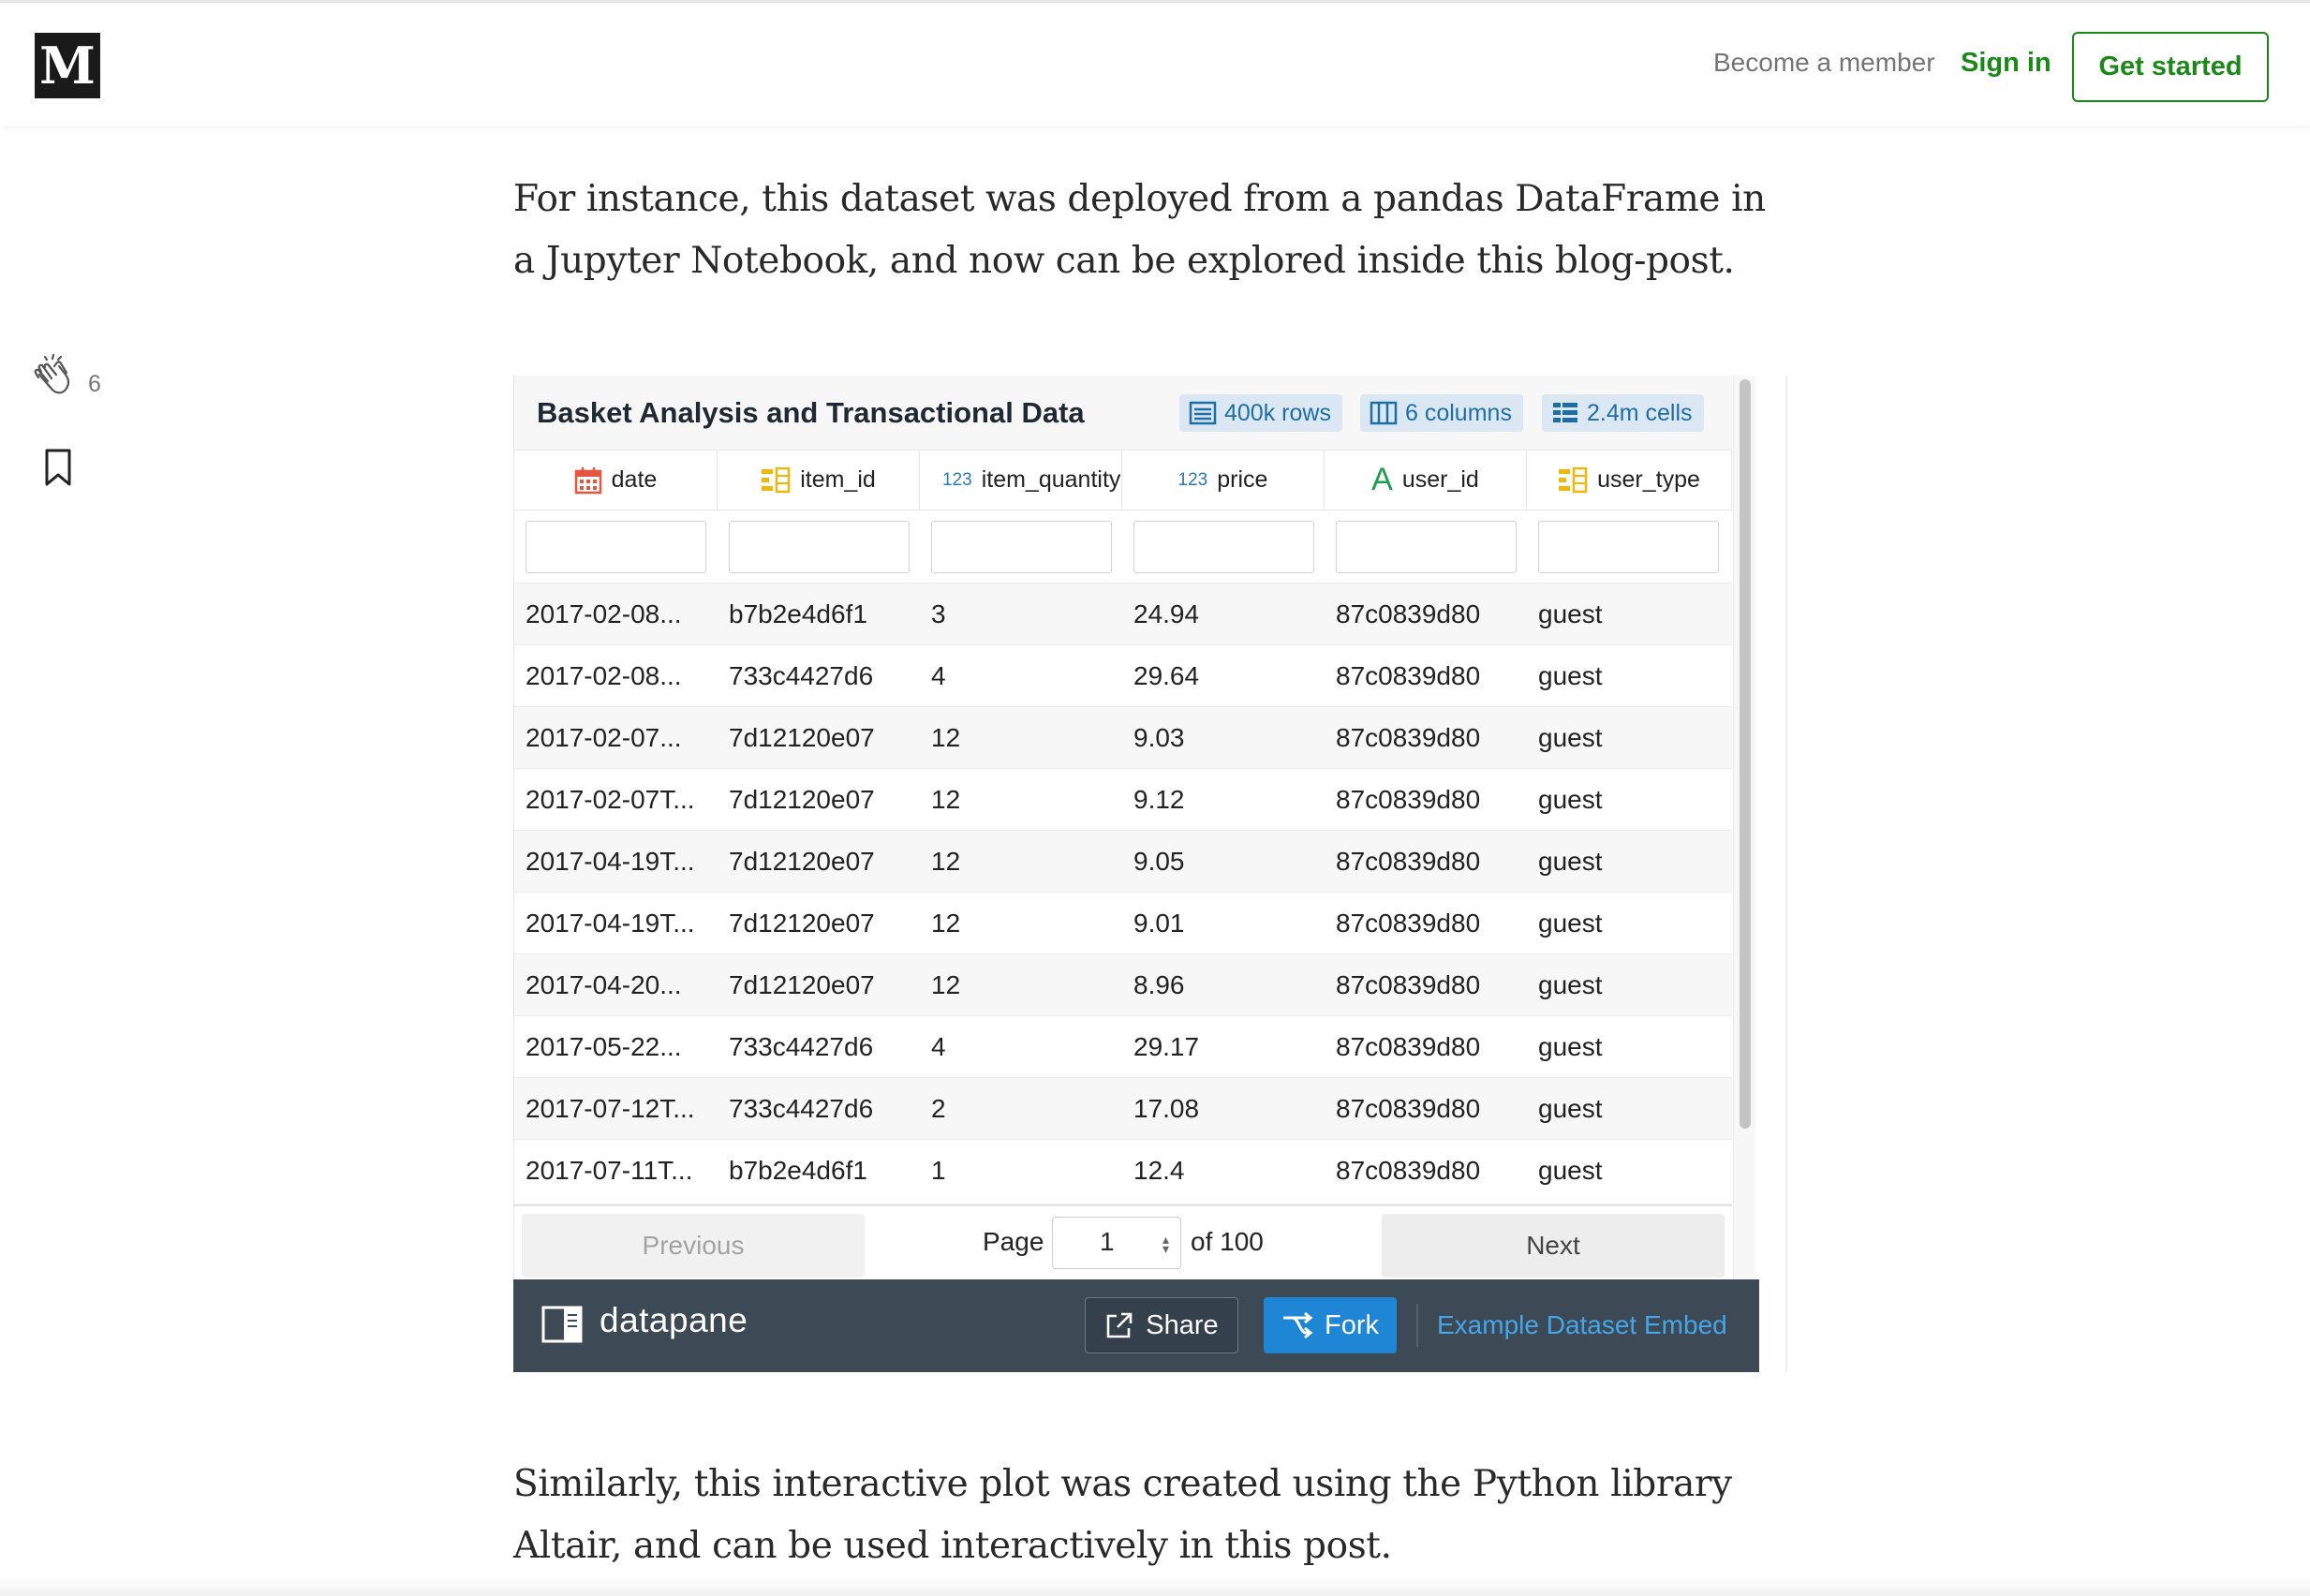  What do you see at coordinates (938, 1170) in the screenshot?
I see `cell-item-quantity: 1` at bounding box center [938, 1170].